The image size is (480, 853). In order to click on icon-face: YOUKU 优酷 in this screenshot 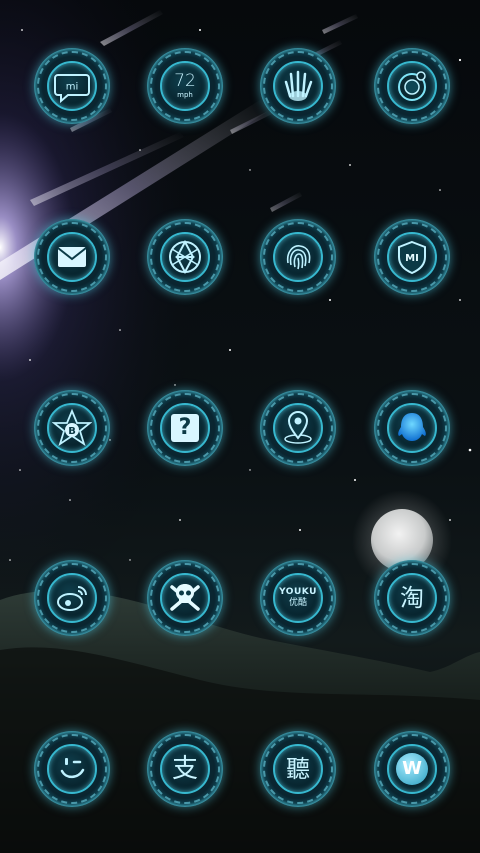, I will do `click(298, 598)`.